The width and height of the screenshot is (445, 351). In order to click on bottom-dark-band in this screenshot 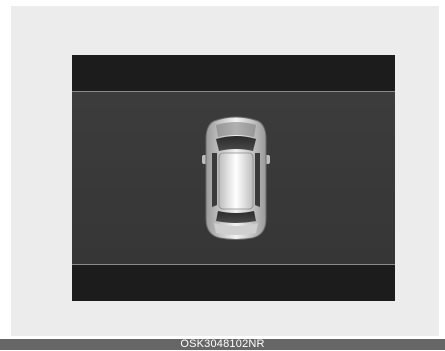, I will do `click(233, 283)`.